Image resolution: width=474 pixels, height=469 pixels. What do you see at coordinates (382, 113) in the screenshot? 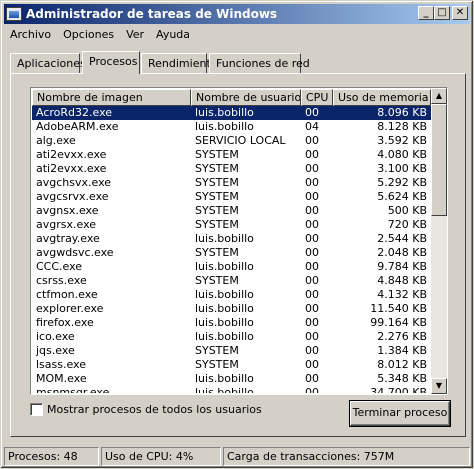
I see `cell-memory: 8.096 KB` at bounding box center [382, 113].